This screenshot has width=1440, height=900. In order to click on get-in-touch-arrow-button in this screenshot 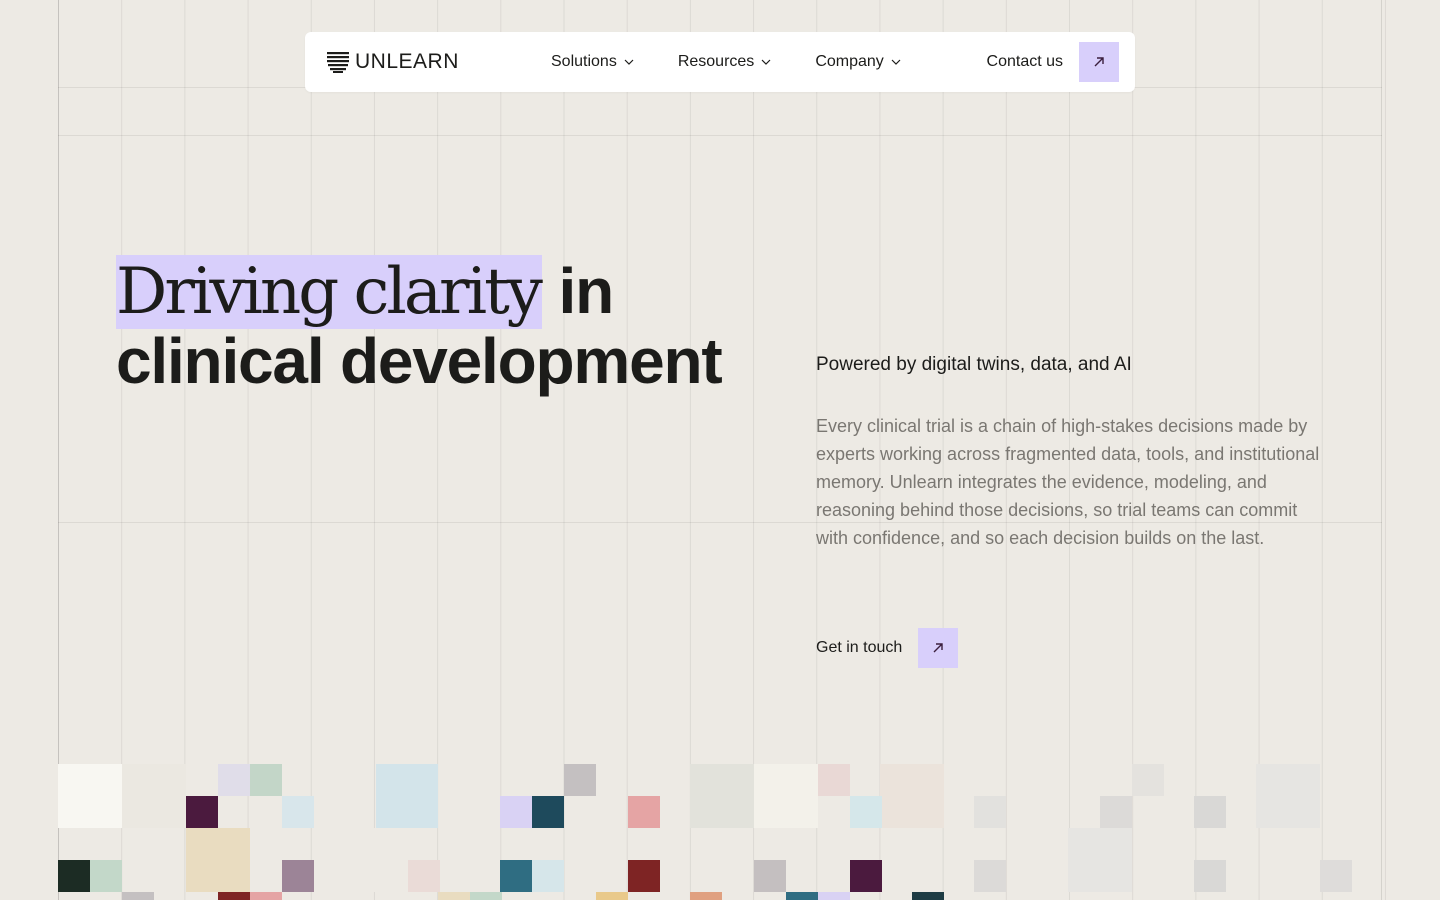, I will do `click(938, 648)`.